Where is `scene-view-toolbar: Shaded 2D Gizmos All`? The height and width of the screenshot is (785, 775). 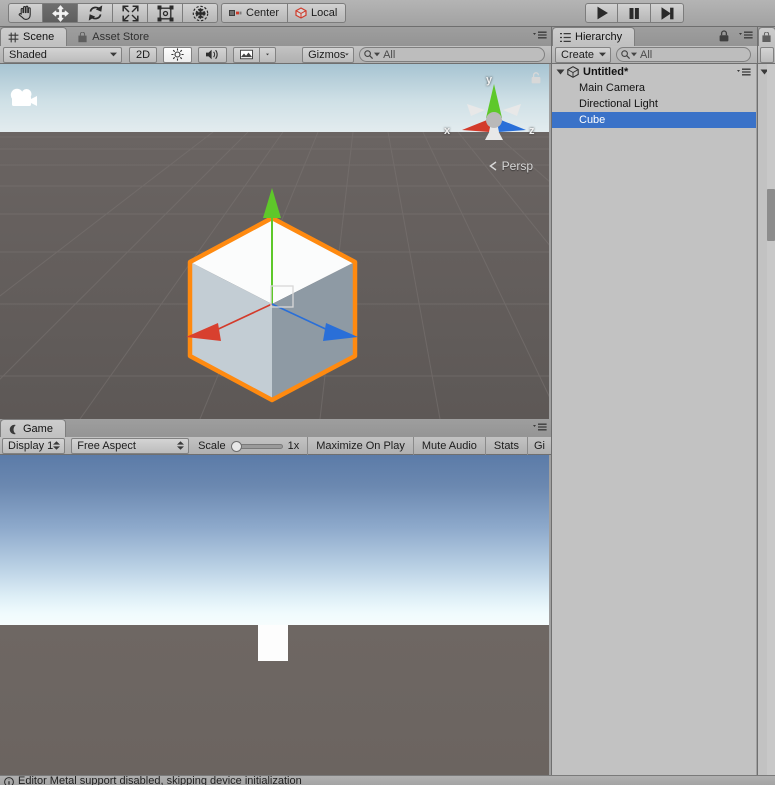 scene-view-toolbar: Shaded 2D Gizmos All is located at coordinates (275, 55).